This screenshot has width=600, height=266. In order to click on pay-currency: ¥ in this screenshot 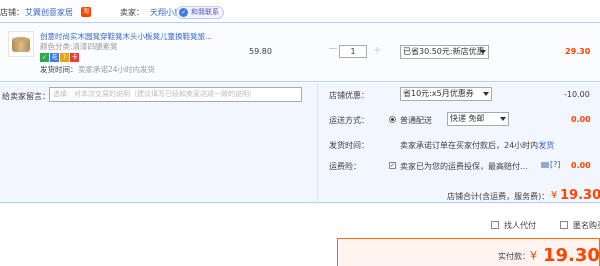, I will do `click(533, 255)`.